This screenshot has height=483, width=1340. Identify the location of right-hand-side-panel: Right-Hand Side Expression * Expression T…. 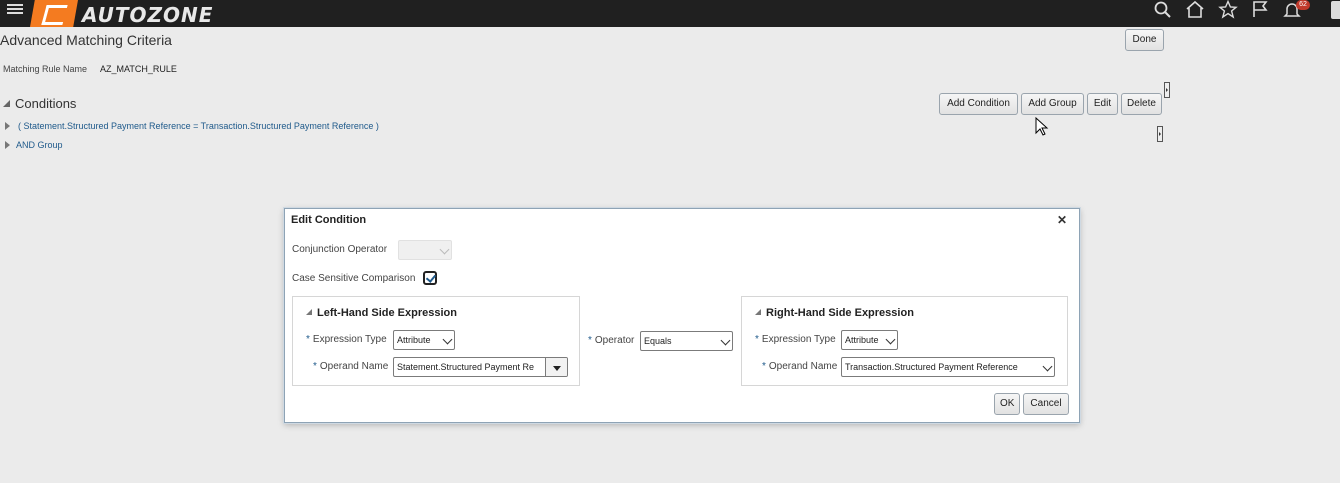
(904, 341).